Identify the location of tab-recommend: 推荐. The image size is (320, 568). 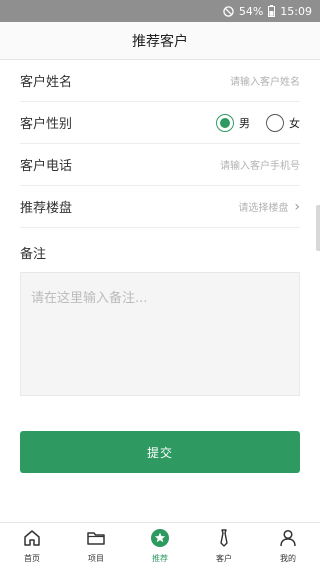
(160, 546).